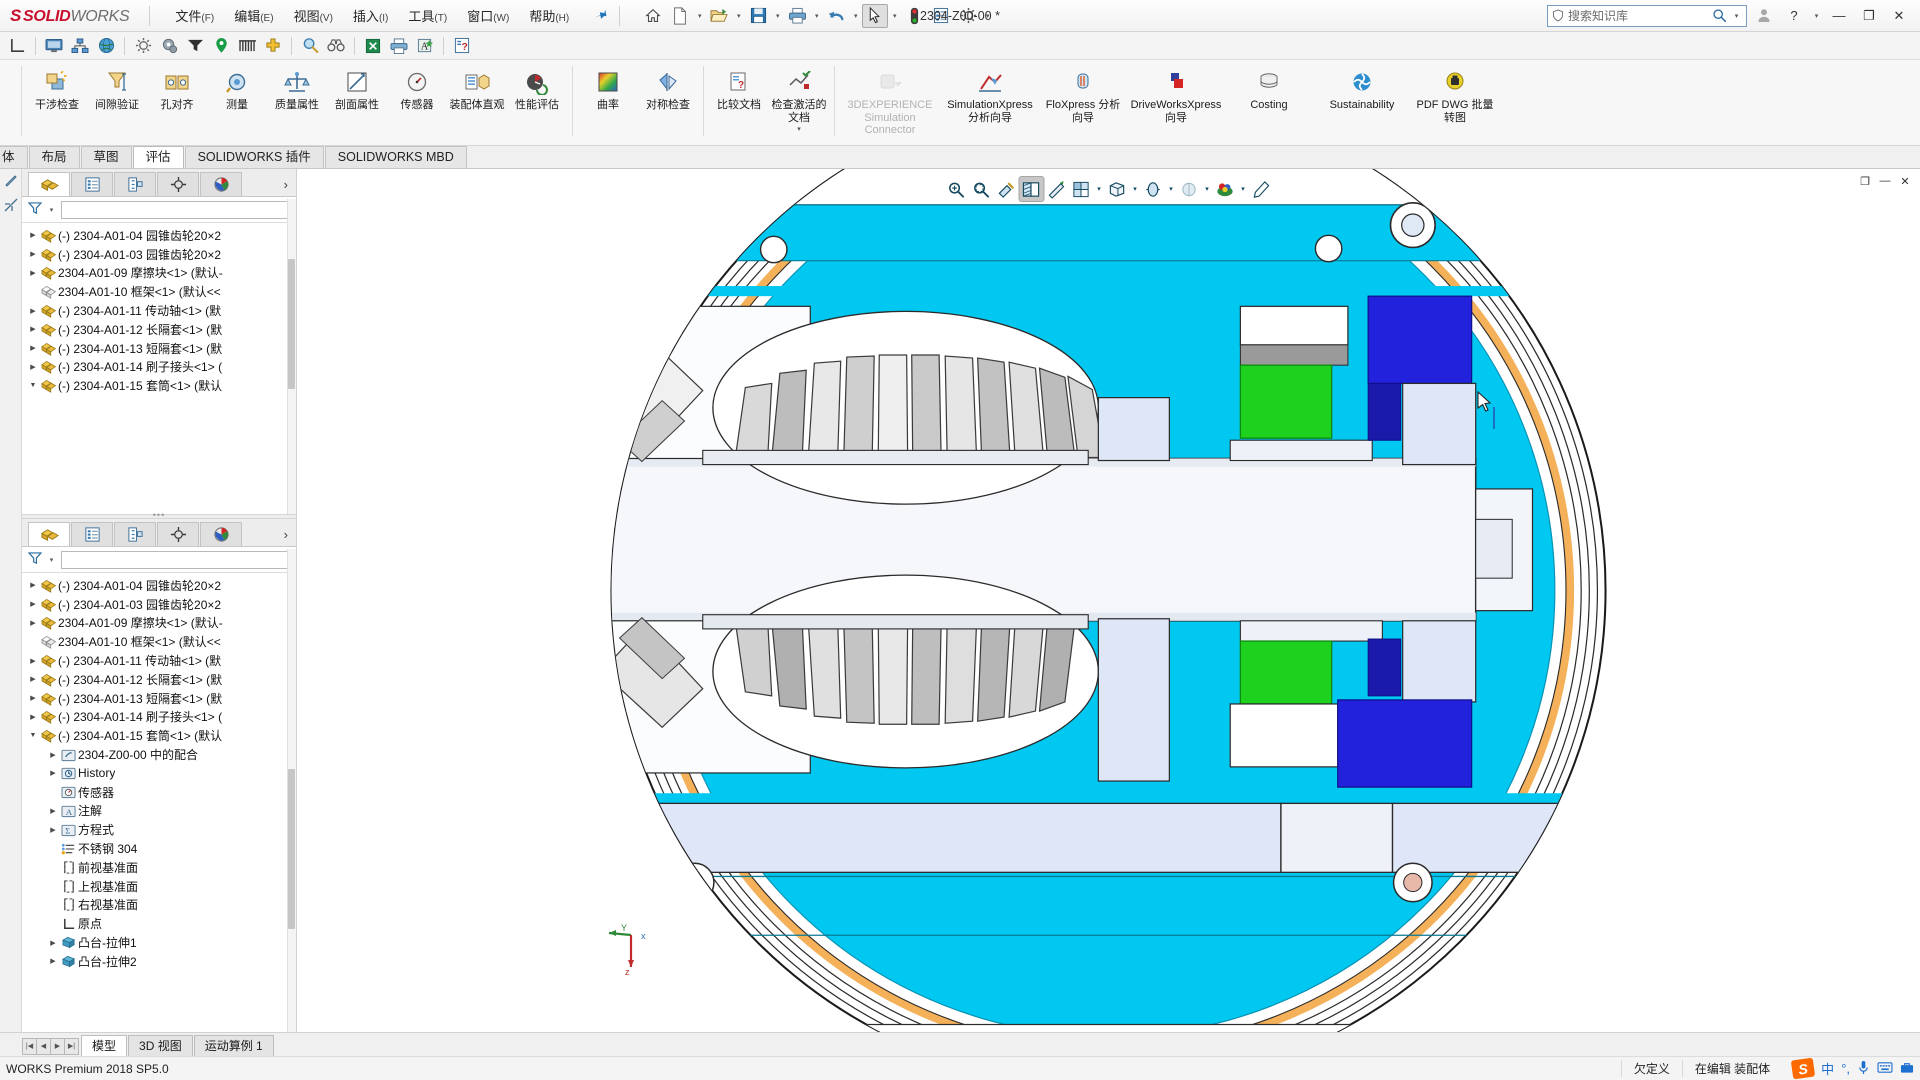 This screenshot has height=1080, width=1920. What do you see at coordinates (668, 99) in the screenshot?
I see `ribbon-symmetry-check: 对称检查` at bounding box center [668, 99].